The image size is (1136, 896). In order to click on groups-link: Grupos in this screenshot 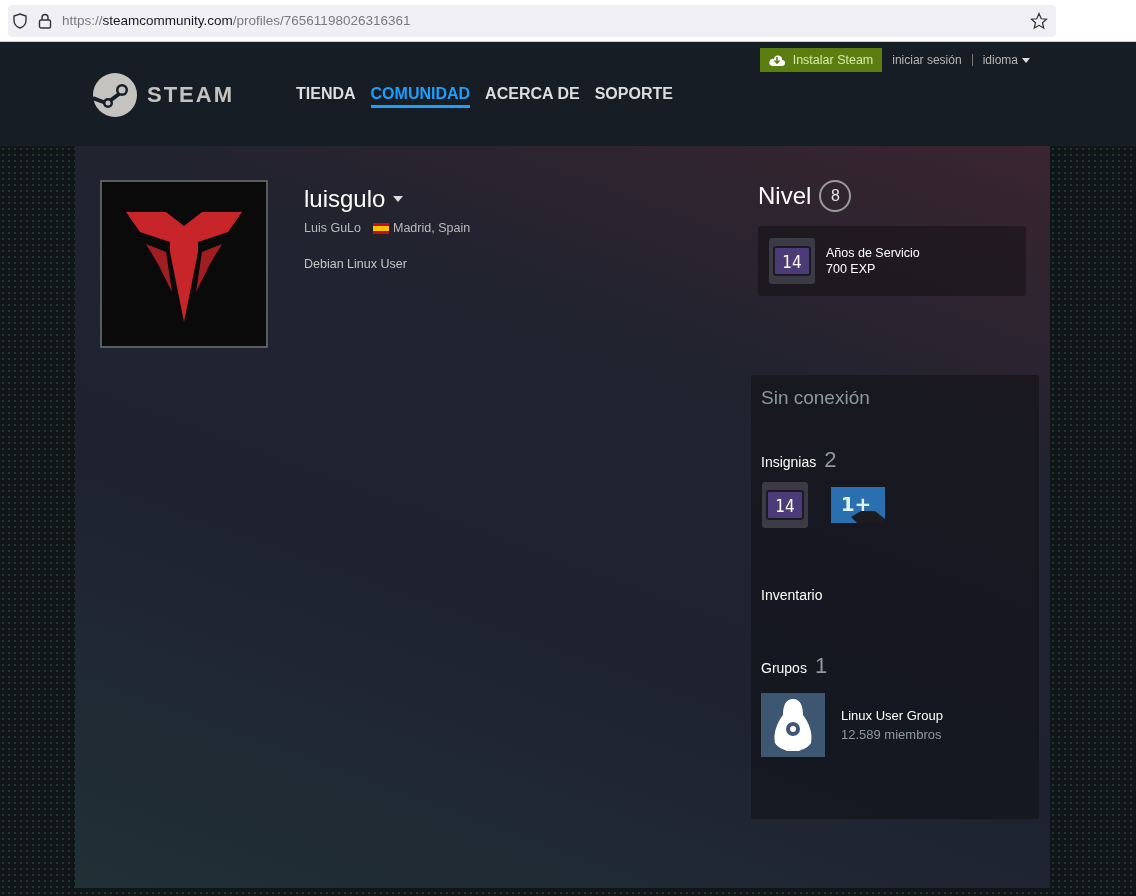, I will do `click(784, 668)`.